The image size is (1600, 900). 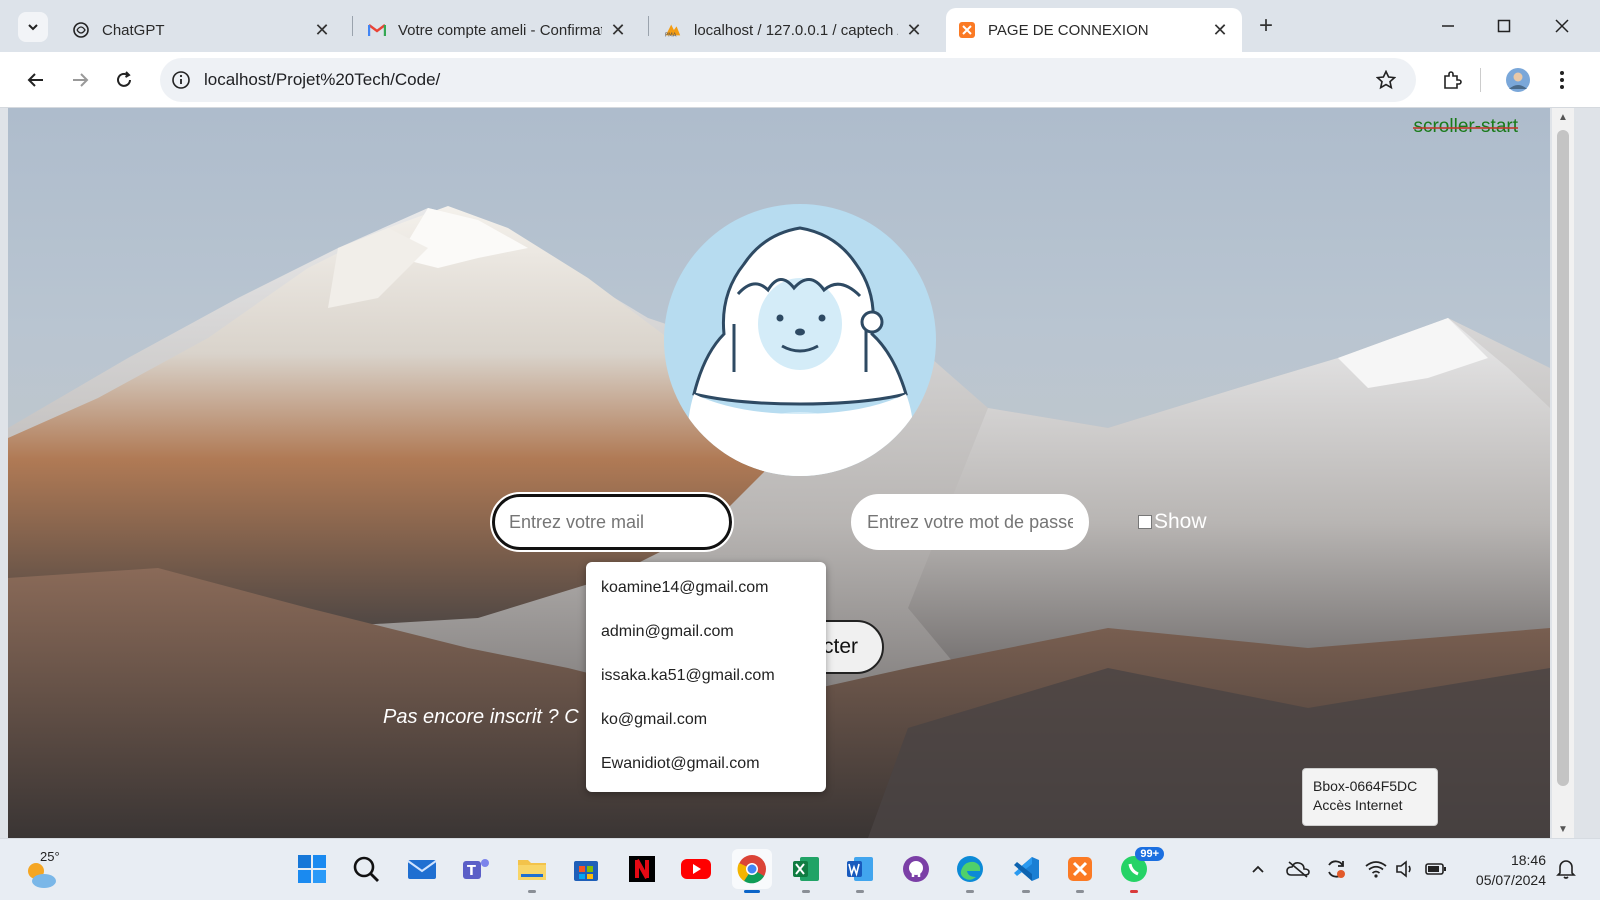 What do you see at coordinates (586, 869) in the screenshot?
I see `taskbar-store` at bounding box center [586, 869].